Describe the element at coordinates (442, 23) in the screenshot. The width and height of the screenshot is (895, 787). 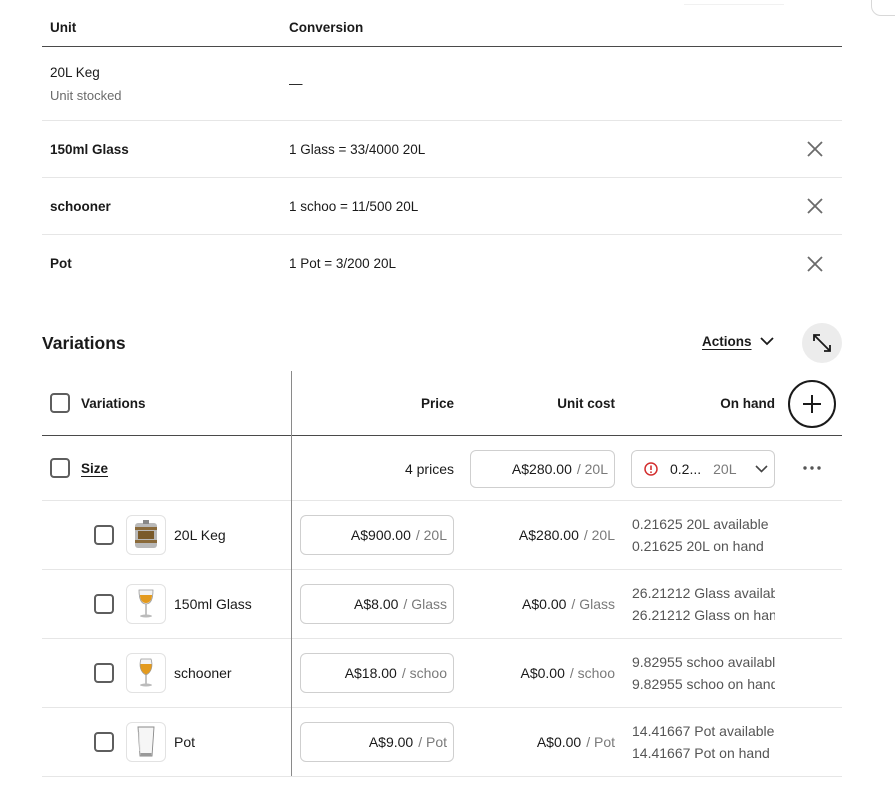
I see `units-table-header: Unit Conversion` at that location.